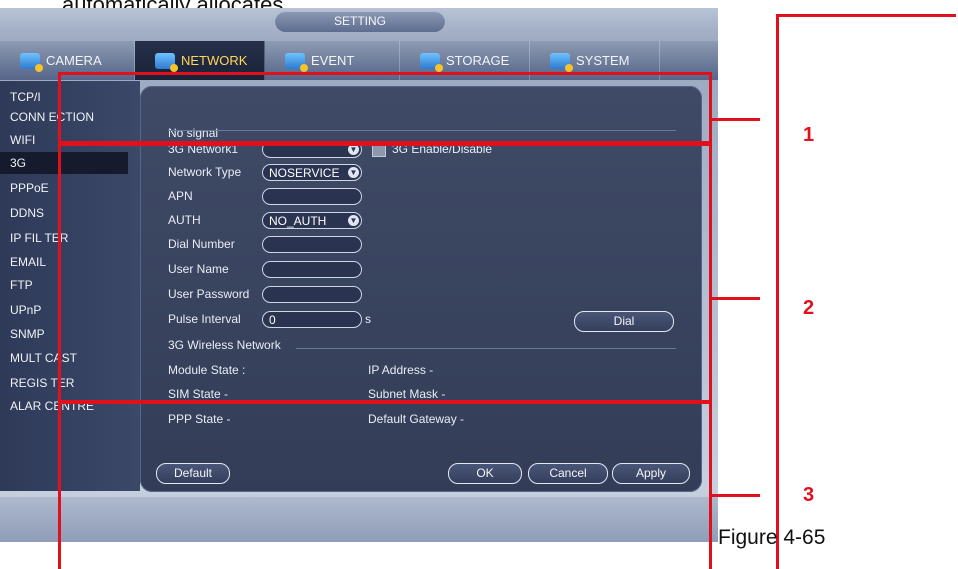  Describe the element at coordinates (360, 21) in the screenshot. I see `window-title: SETTING` at that location.